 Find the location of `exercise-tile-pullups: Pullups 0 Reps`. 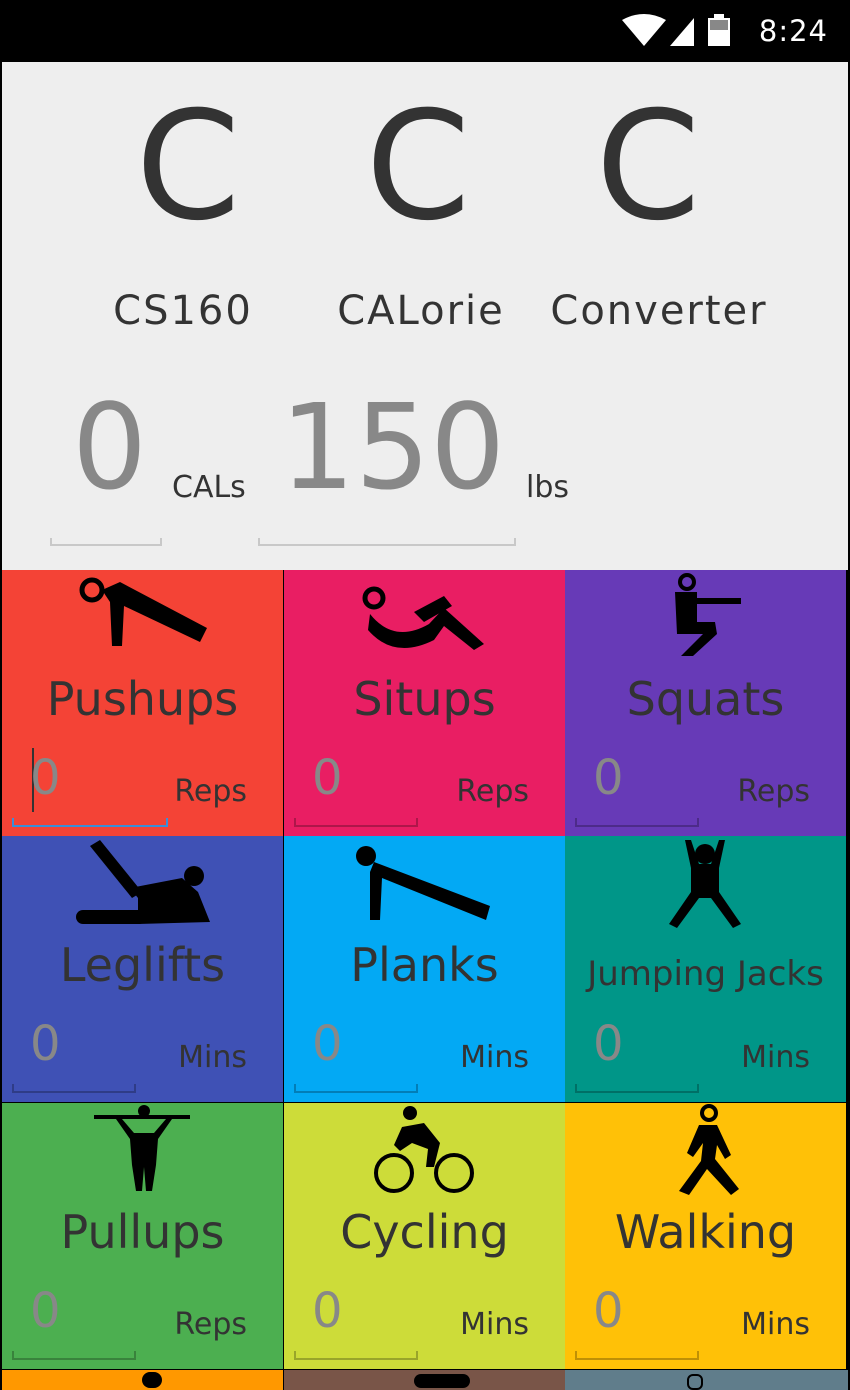

exercise-tile-pullups: Pullups 0 Reps is located at coordinates (142, 1236).